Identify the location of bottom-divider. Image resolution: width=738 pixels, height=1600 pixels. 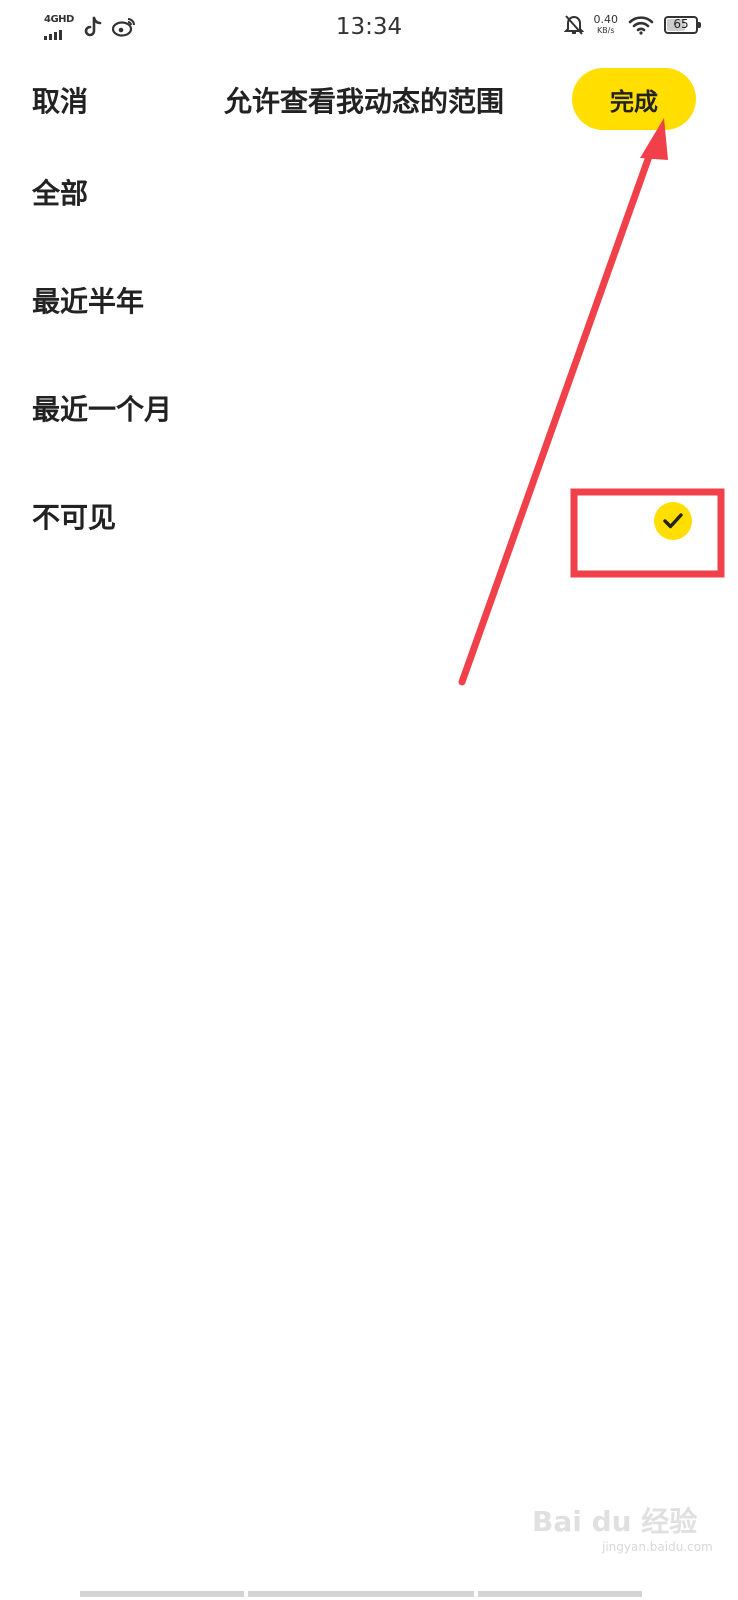
(361, 1594).